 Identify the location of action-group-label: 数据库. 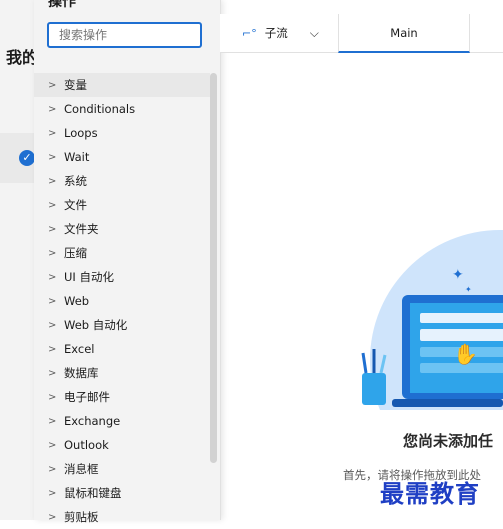
(81, 373).